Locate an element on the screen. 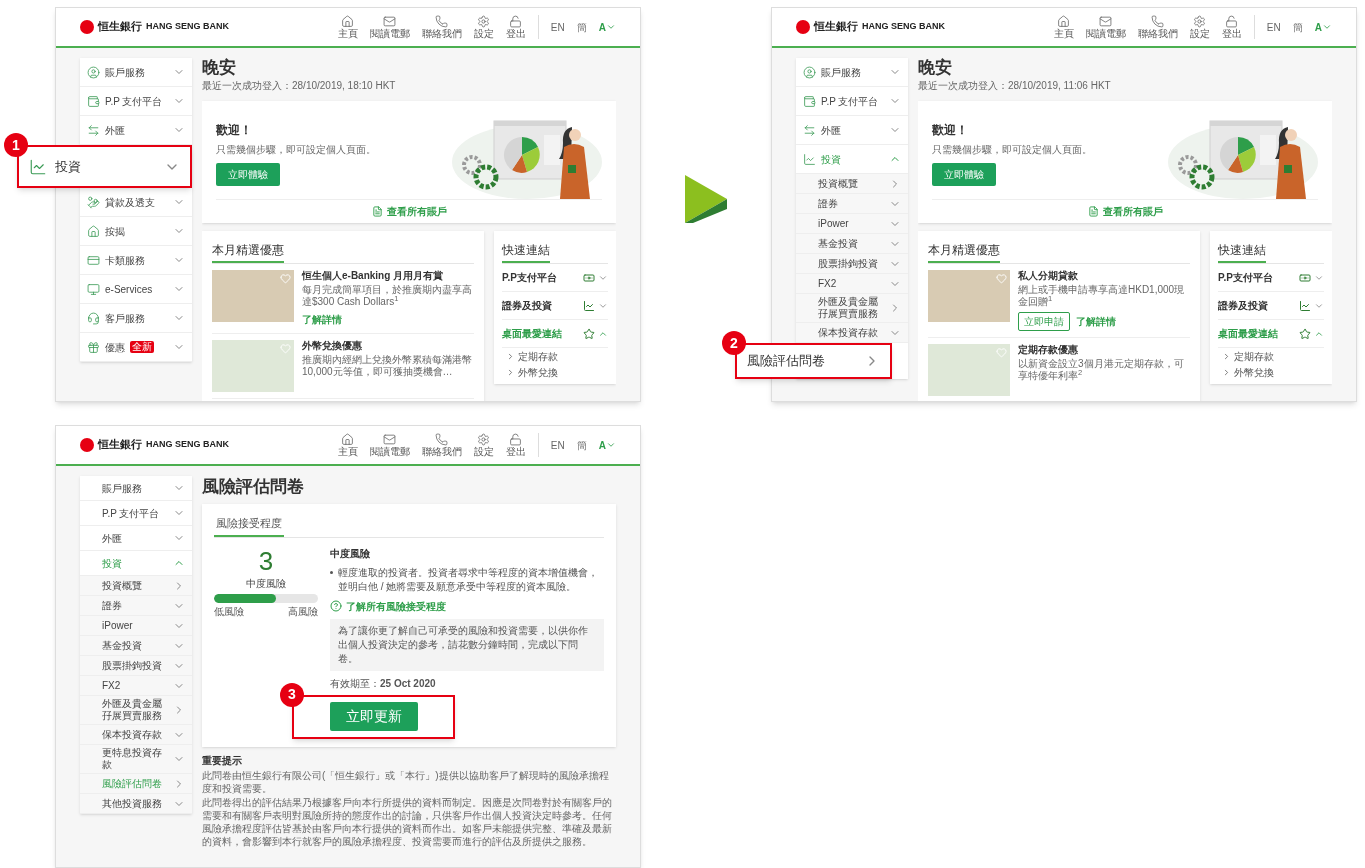 The width and height of the screenshot is (1365, 868). offer-description: 每月完成簡單項目，於推廣期內盡享高達$300 Cash Dollars$^{1}$ is located at coordinates (387, 296).